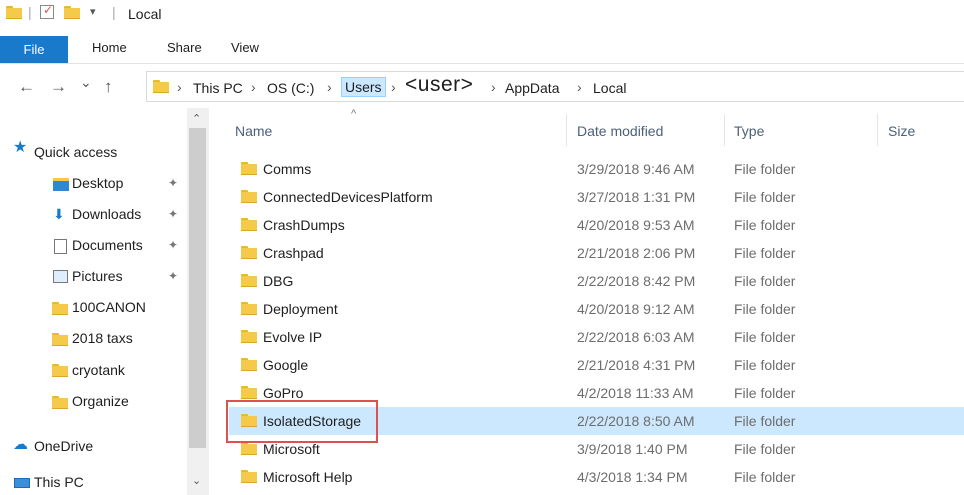  Describe the element at coordinates (293, 337) in the screenshot. I see `item-name: Evolve IP` at that location.